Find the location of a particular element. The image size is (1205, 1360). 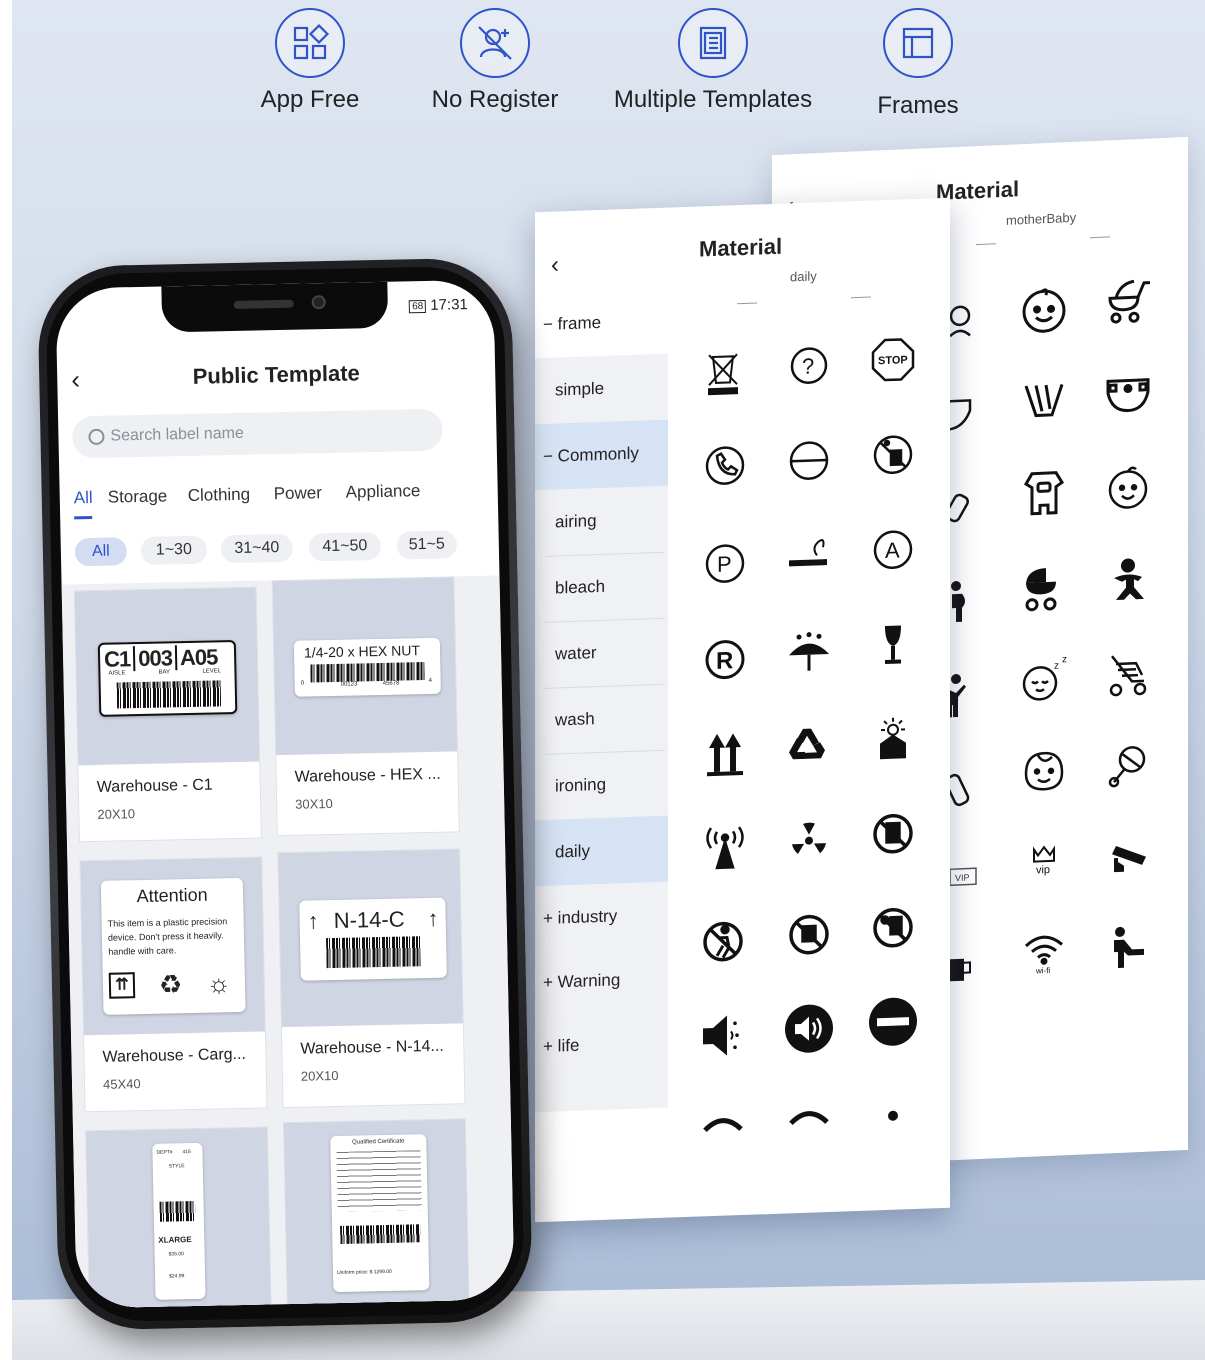

template-size: 20X10 is located at coordinates (116, 814).